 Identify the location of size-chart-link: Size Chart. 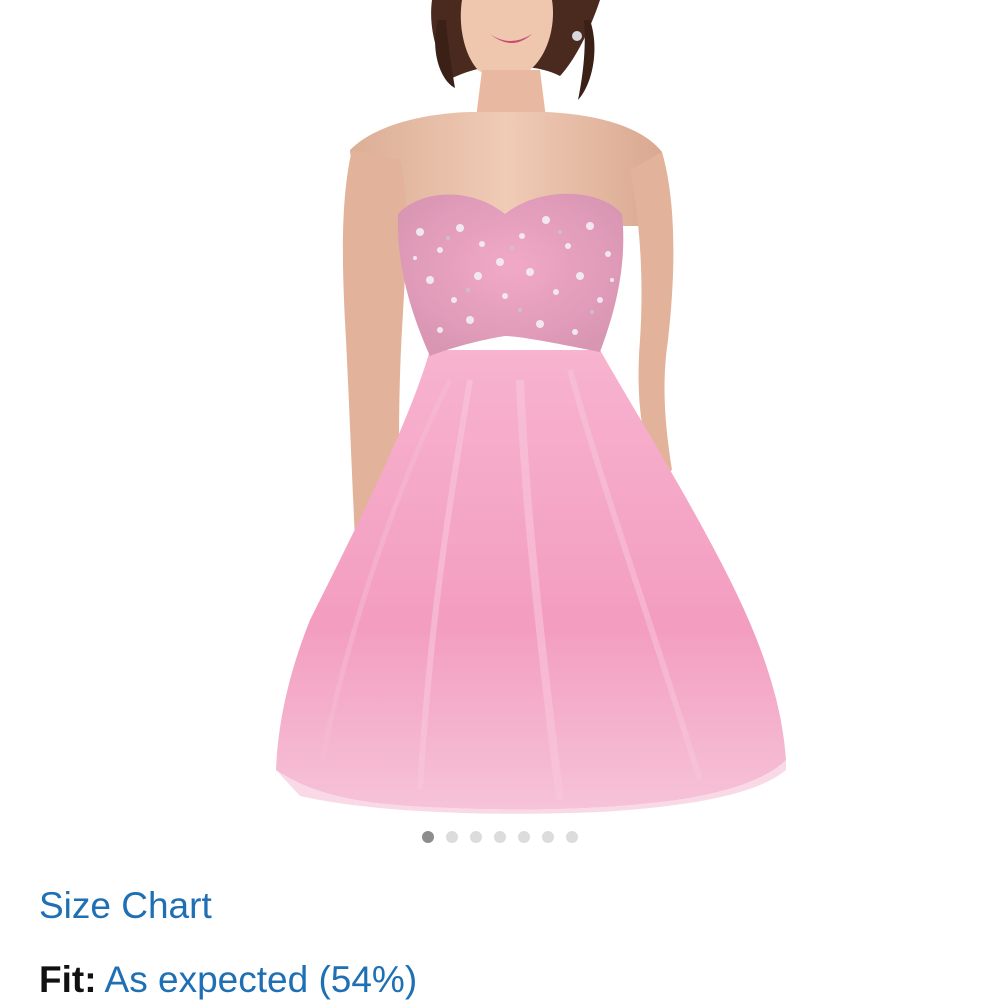
(125, 906).